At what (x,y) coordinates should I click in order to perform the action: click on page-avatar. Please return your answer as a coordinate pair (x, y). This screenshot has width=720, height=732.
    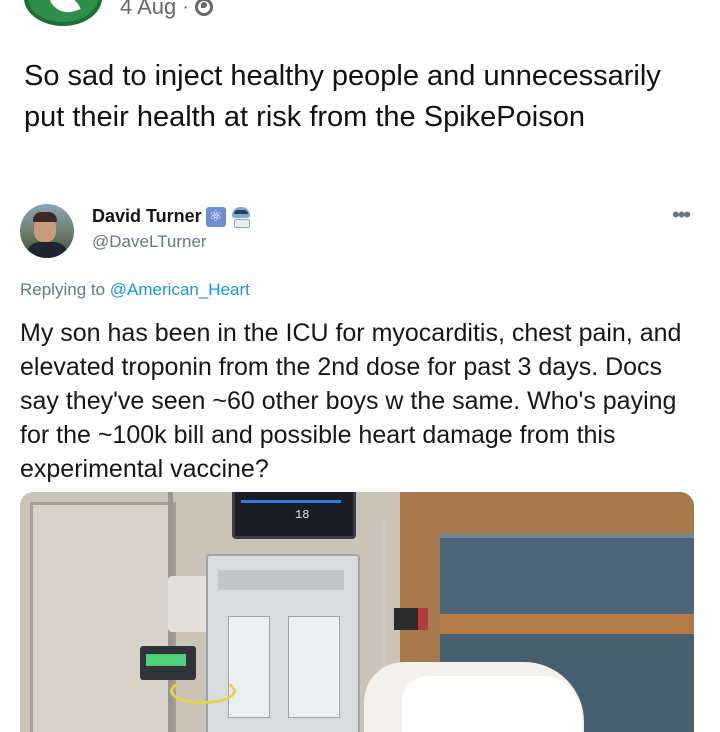
    Looking at the image, I should click on (63, 13).